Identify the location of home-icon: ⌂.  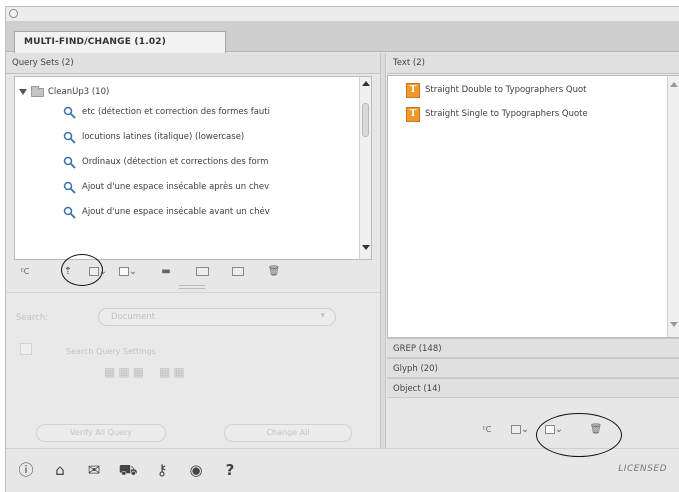
(60, 470).